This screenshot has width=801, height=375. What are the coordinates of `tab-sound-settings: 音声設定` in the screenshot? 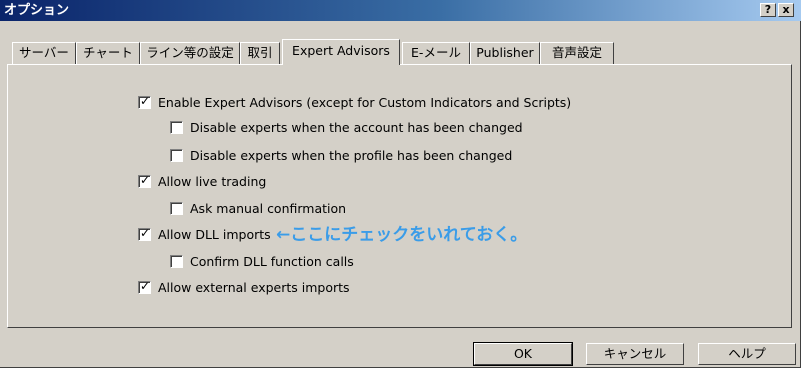 It's located at (577, 53).